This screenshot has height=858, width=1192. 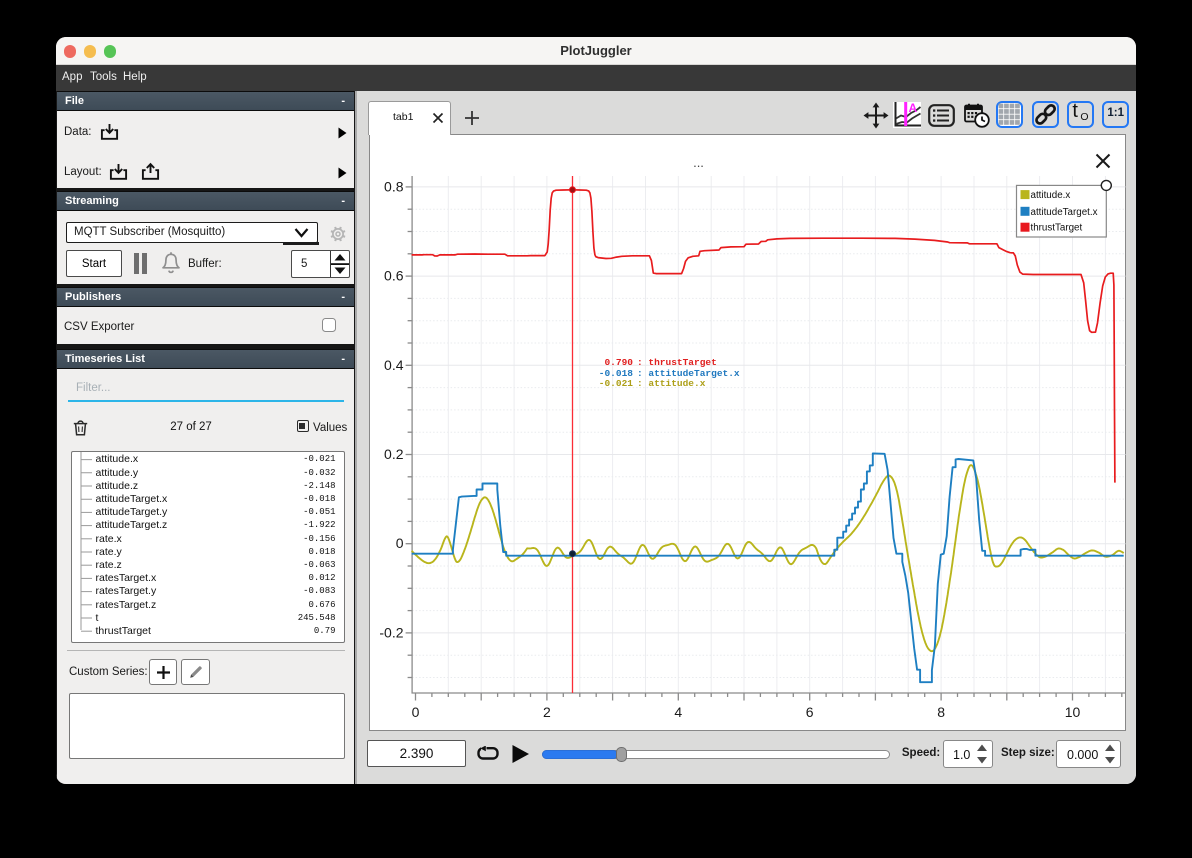 I want to click on svg-text: -0.018, so click(x=615, y=373).